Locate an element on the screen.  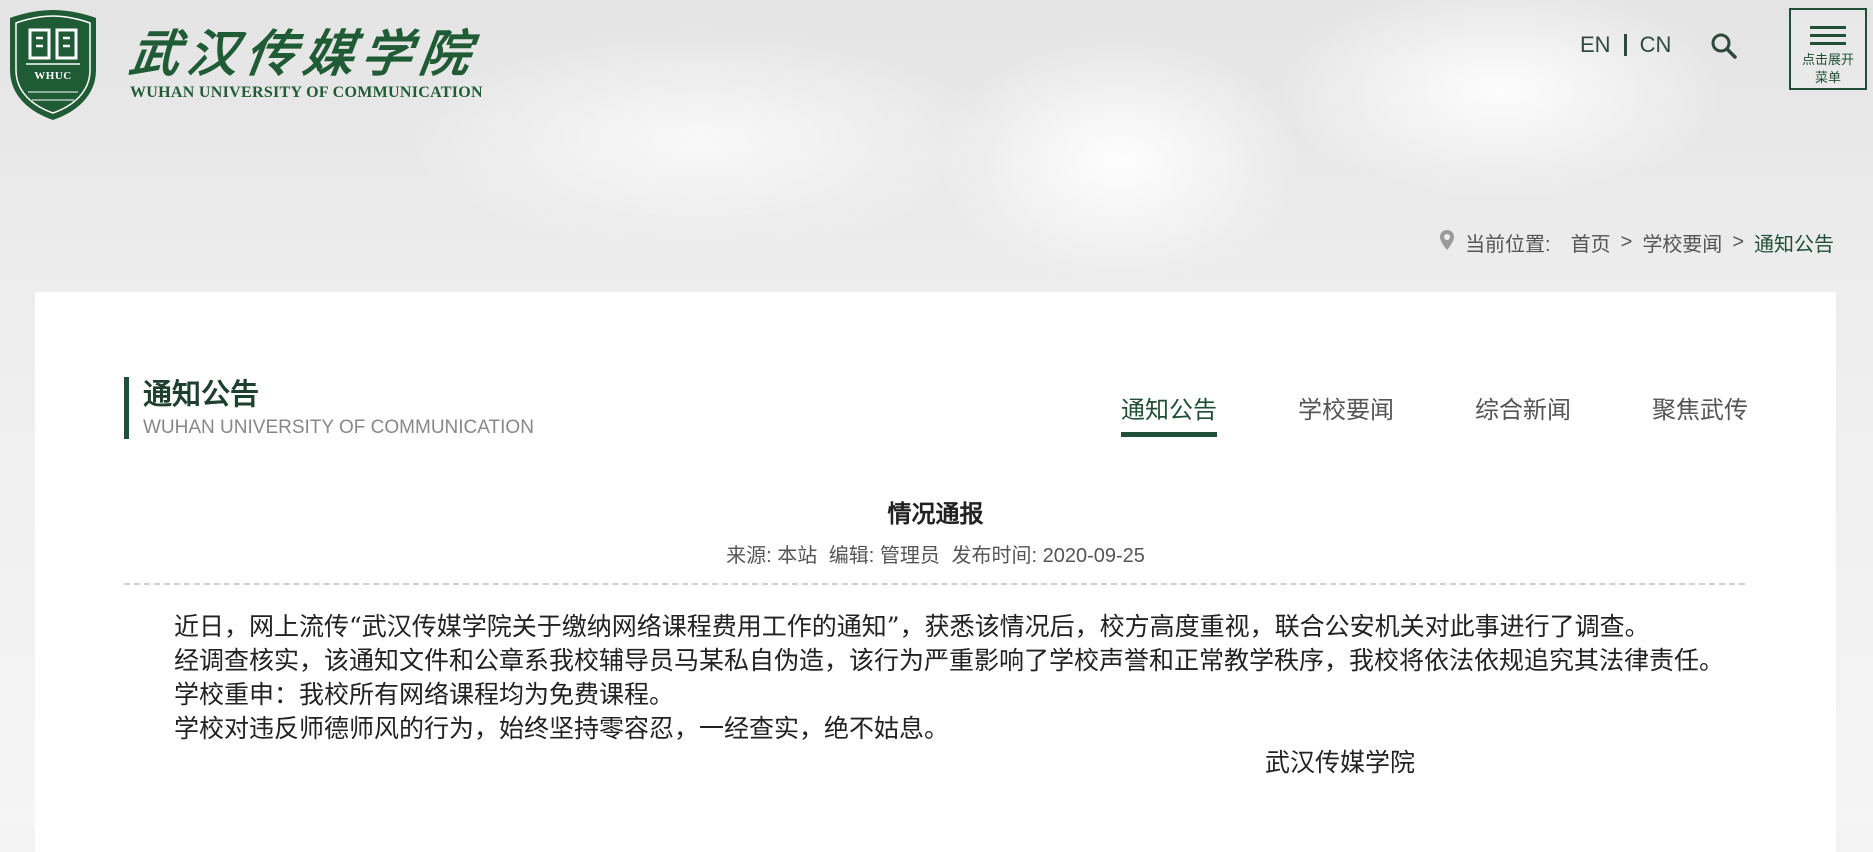
tab-focus: 聚焦武传 is located at coordinates (1700, 413).